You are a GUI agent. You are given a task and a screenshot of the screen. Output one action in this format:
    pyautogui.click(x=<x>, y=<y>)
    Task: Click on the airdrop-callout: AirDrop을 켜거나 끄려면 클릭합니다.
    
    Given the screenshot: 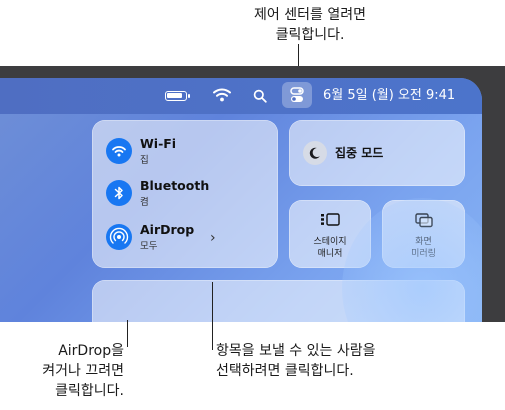 What is the action you would take?
    pyautogui.click(x=83, y=371)
    